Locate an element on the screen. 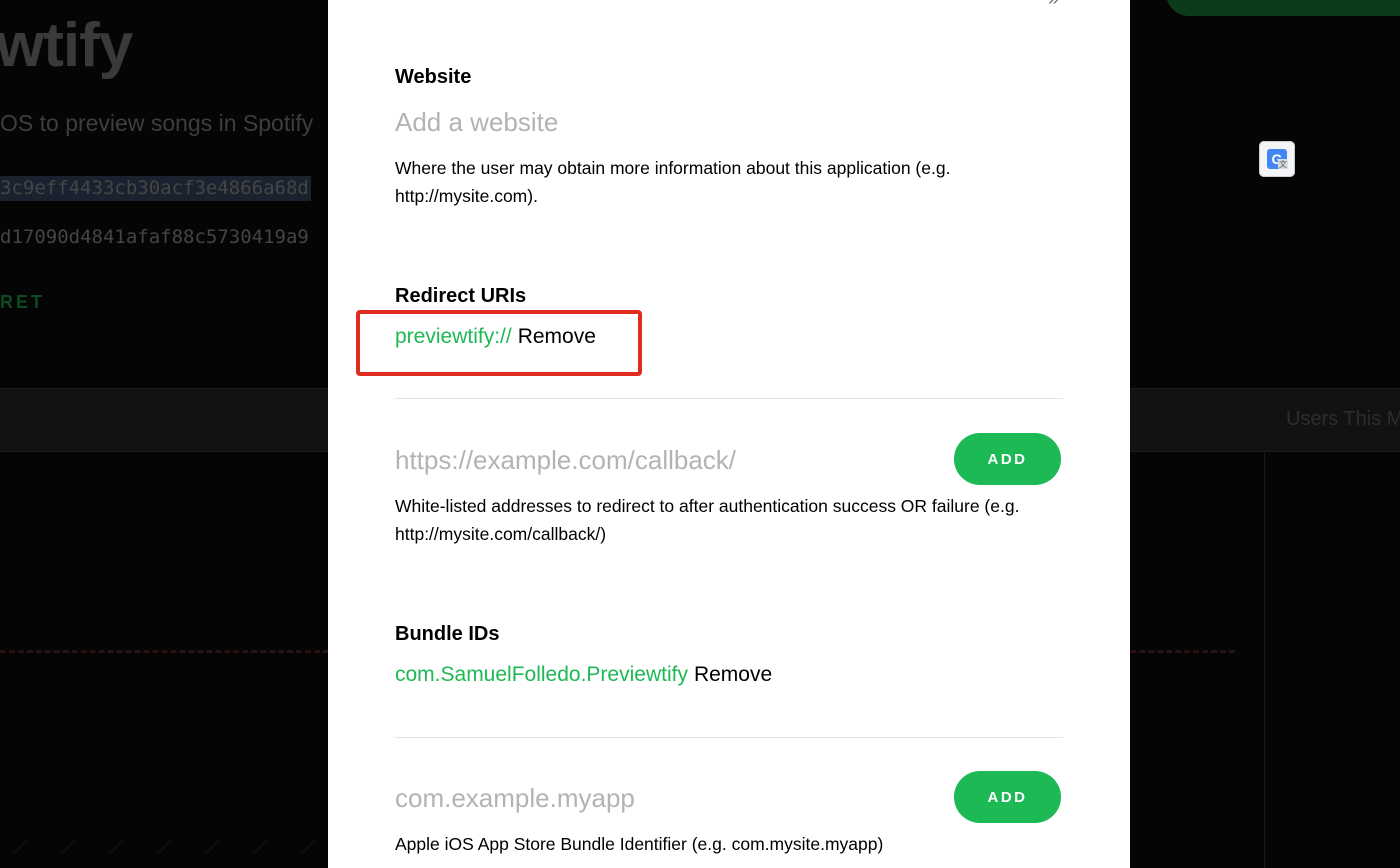  add-redirect-uri-button: ADD is located at coordinates (1007, 459).